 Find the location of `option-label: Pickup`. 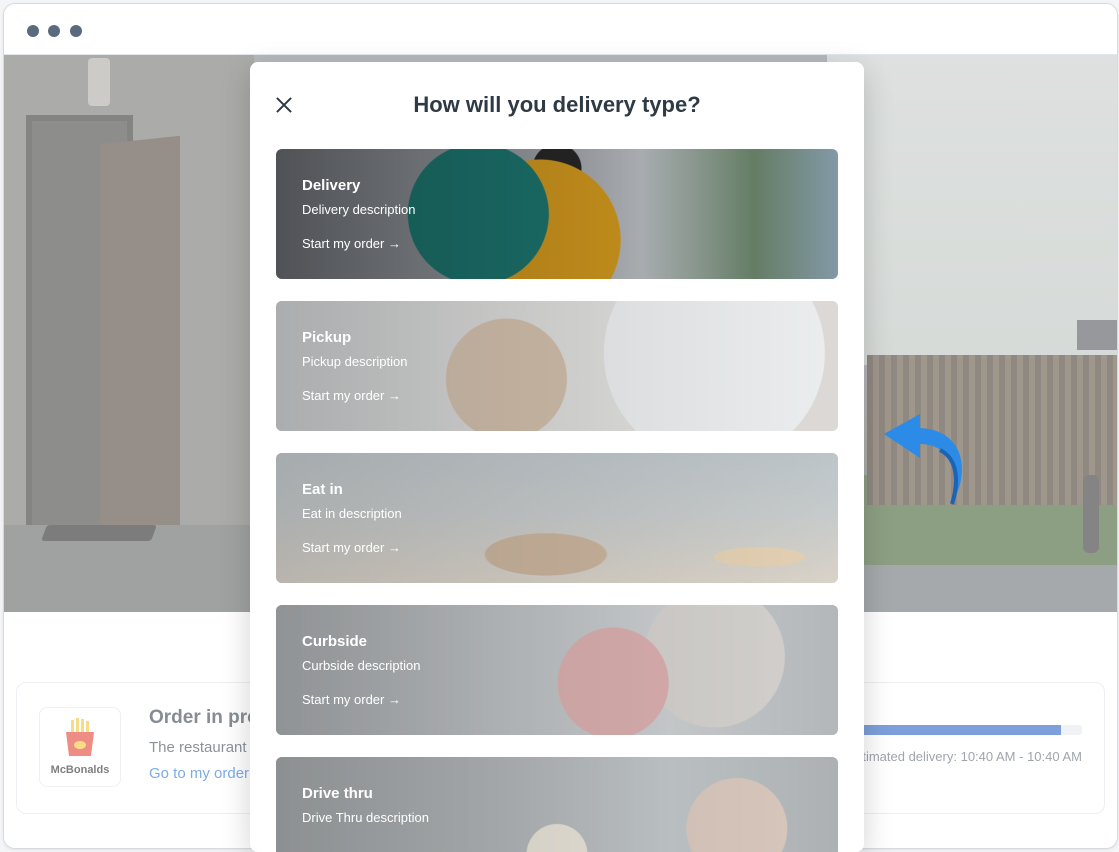

option-label: Pickup is located at coordinates (327, 337).